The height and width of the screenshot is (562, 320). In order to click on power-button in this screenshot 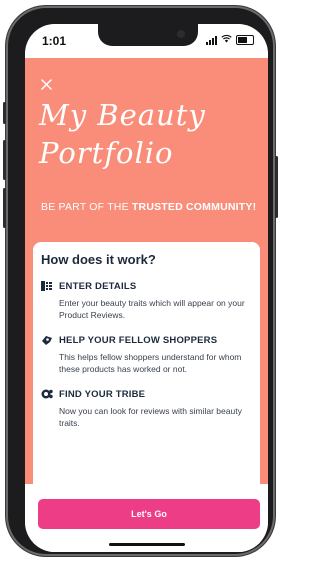, I will do `click(276, 187)`.